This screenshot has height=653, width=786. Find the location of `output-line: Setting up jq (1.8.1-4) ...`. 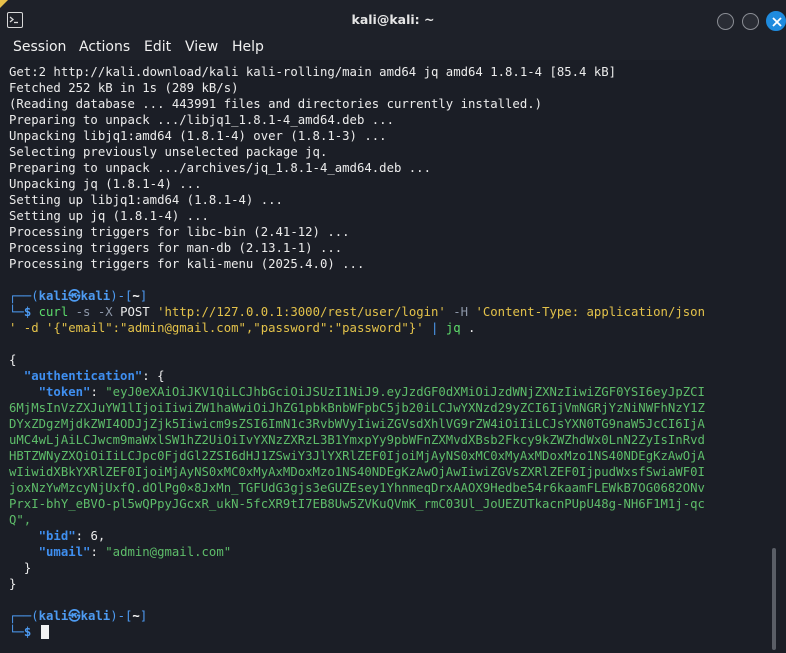

output-line: Setting up jq (1.8.1-4) ... is located at coordinates (109, 216).